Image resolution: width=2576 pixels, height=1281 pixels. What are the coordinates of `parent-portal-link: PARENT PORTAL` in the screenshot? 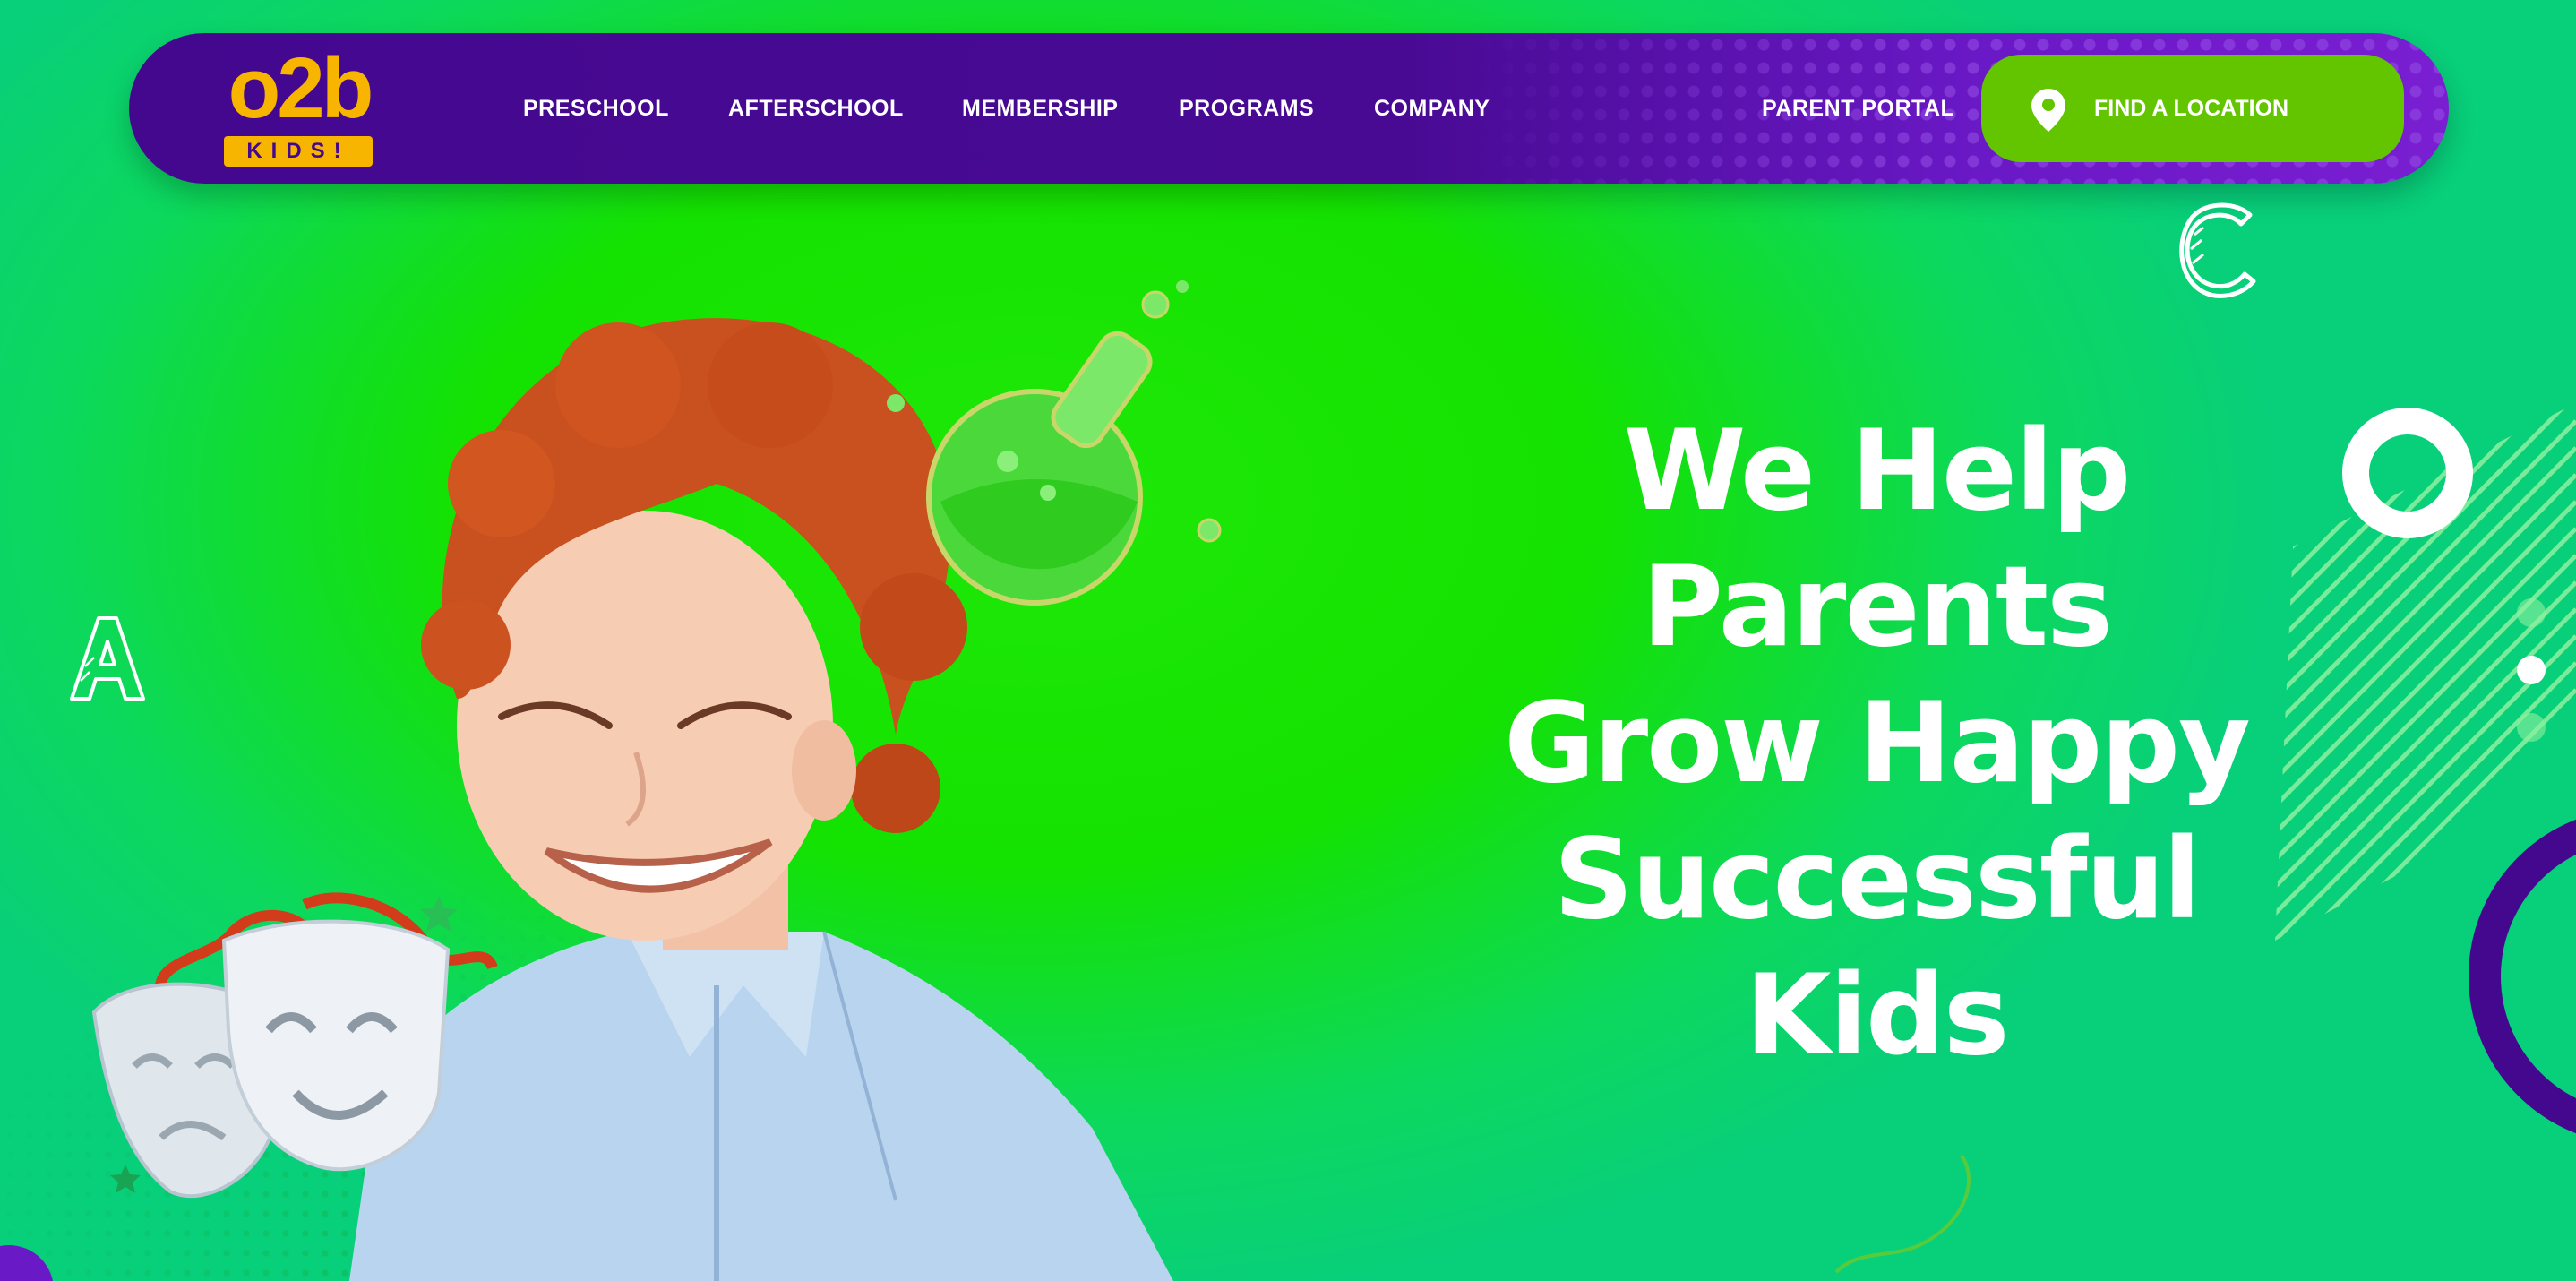 It's located at (1858, 108).